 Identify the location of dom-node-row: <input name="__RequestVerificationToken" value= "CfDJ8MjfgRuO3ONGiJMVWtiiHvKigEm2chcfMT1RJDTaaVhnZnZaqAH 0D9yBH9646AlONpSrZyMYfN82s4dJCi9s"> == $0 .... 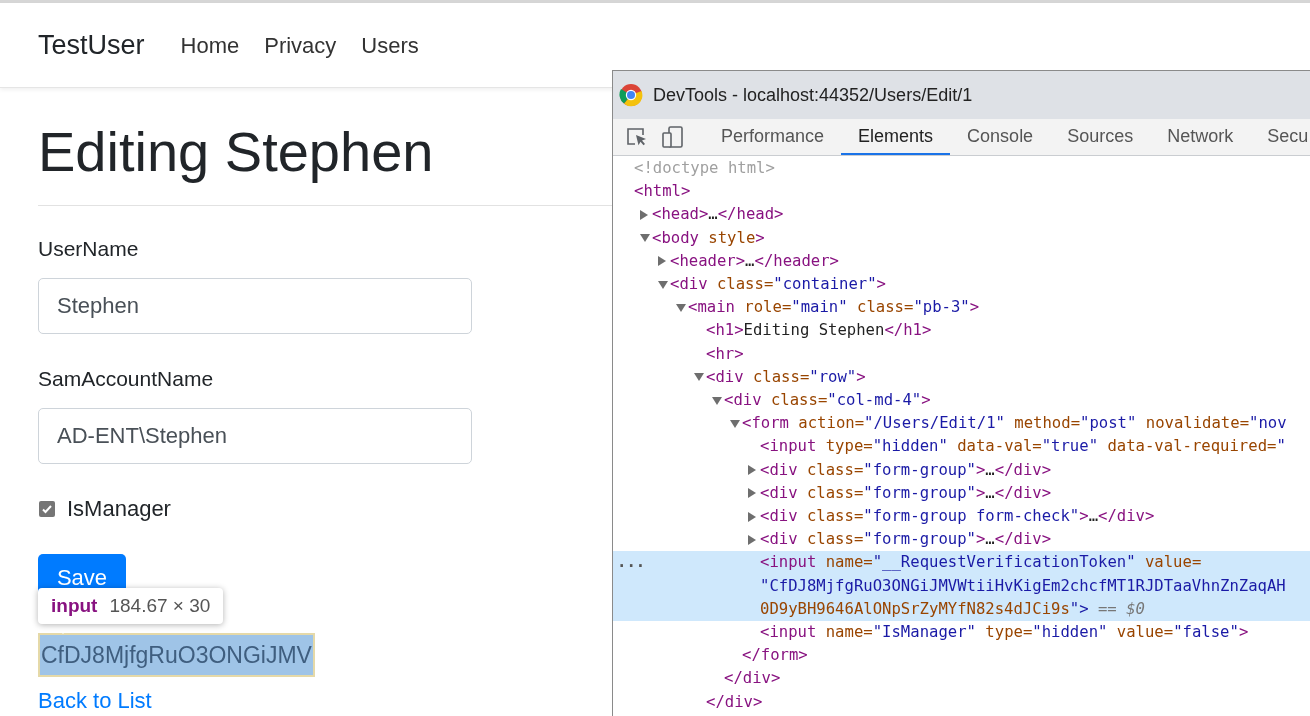
(961, 586).